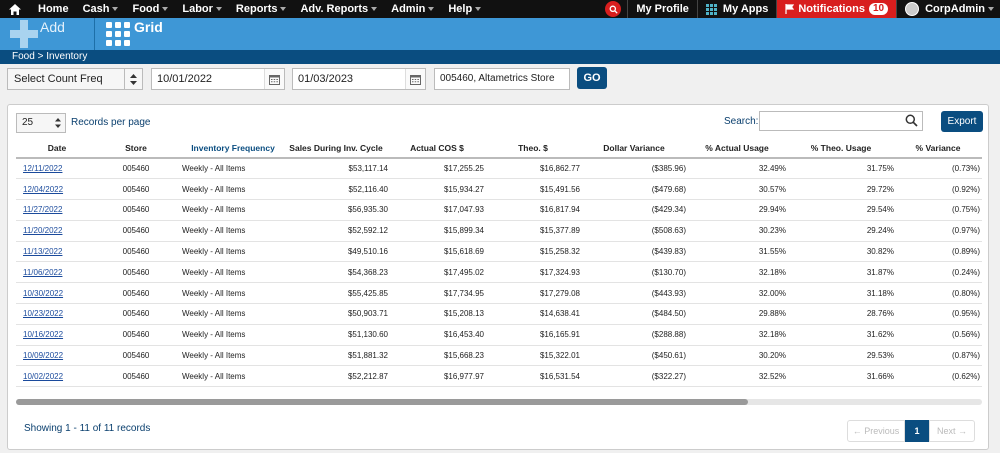 The height and width of the screenshot is (453, 1000). Describe the element at coordinates (939, 169) in the screenshot. I see `cell-variance-pct: (0.73%)` at that location.